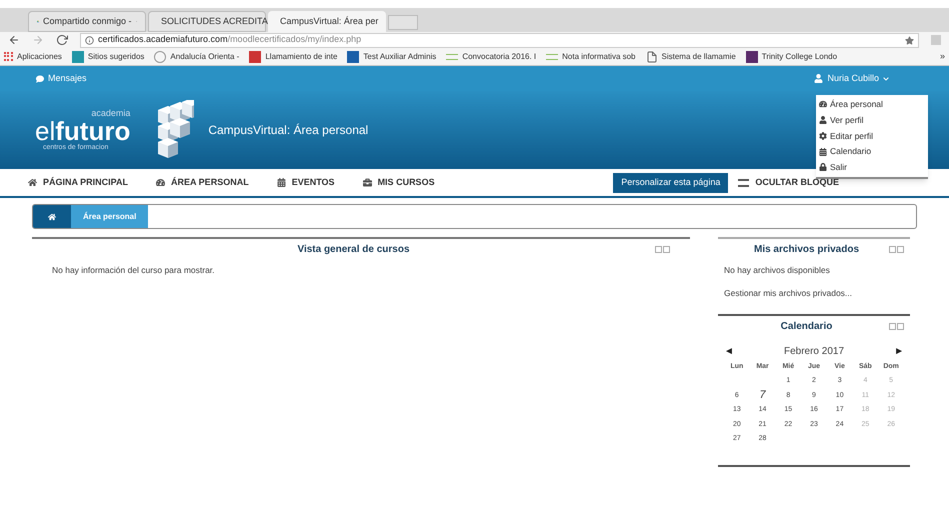  I want to click on bookmark: Andalucía Orienta -, so click(197, 56).